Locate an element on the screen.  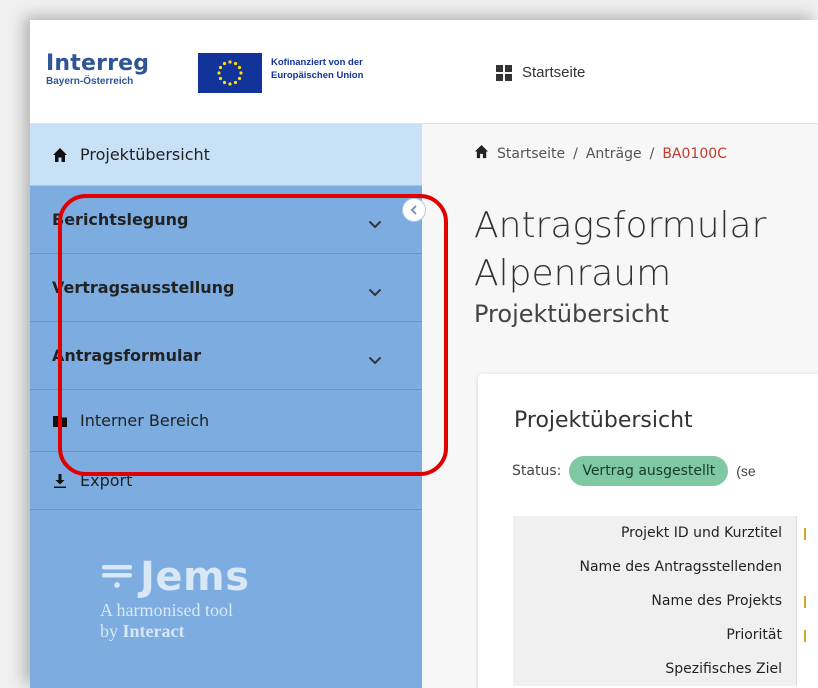
jems-mark-icon is located at coordinates (117, 577).